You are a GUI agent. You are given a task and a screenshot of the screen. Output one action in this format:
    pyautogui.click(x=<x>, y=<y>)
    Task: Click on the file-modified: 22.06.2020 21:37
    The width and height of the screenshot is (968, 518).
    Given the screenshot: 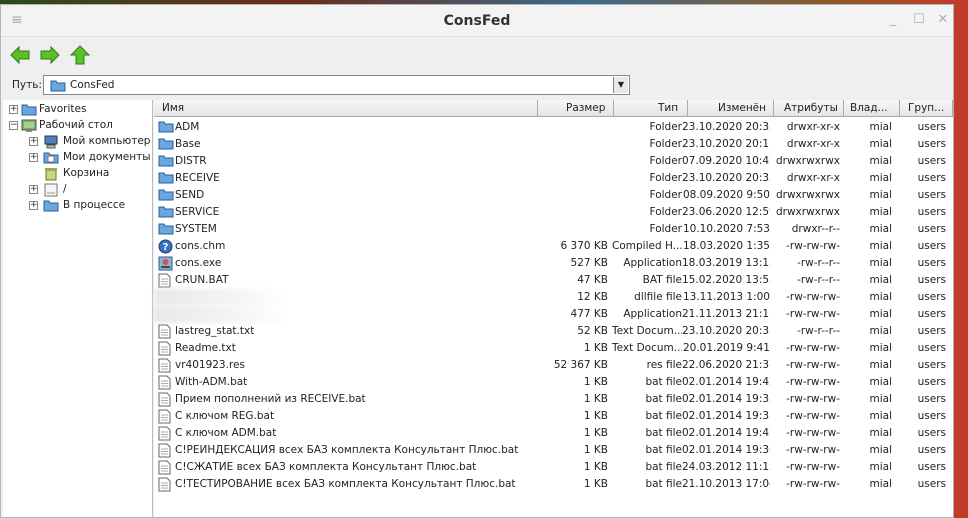 What is the action you would take?
    pyautogui.click(x=726, y=365)
    